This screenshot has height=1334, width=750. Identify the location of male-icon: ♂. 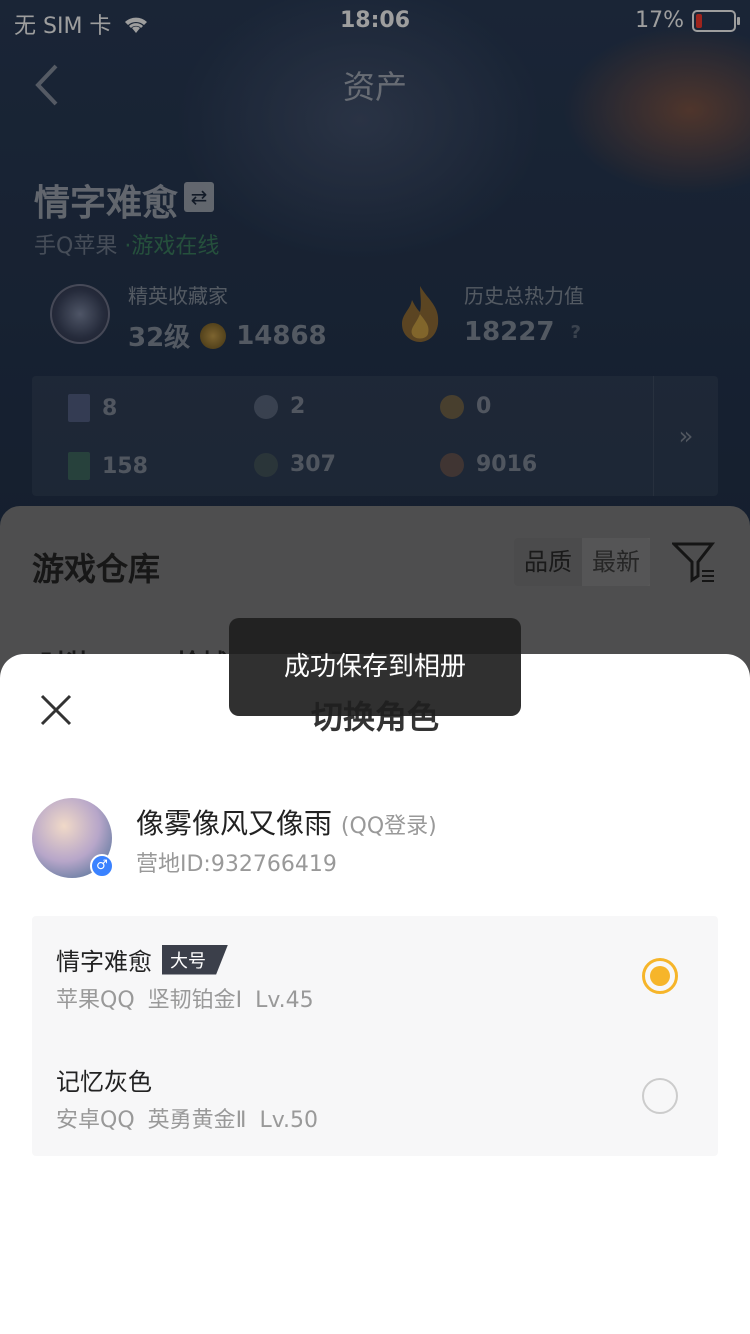
(102, 866).